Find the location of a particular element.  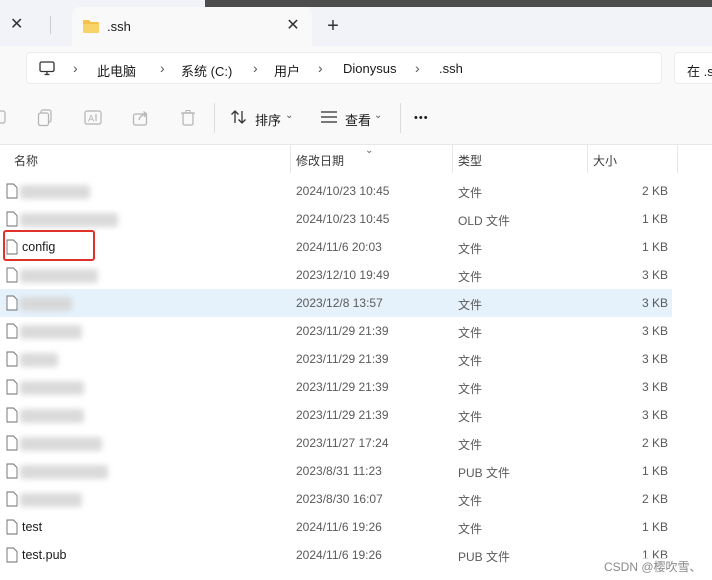

view-button: 查看 ⌄ is located at coordinates (355, 118).